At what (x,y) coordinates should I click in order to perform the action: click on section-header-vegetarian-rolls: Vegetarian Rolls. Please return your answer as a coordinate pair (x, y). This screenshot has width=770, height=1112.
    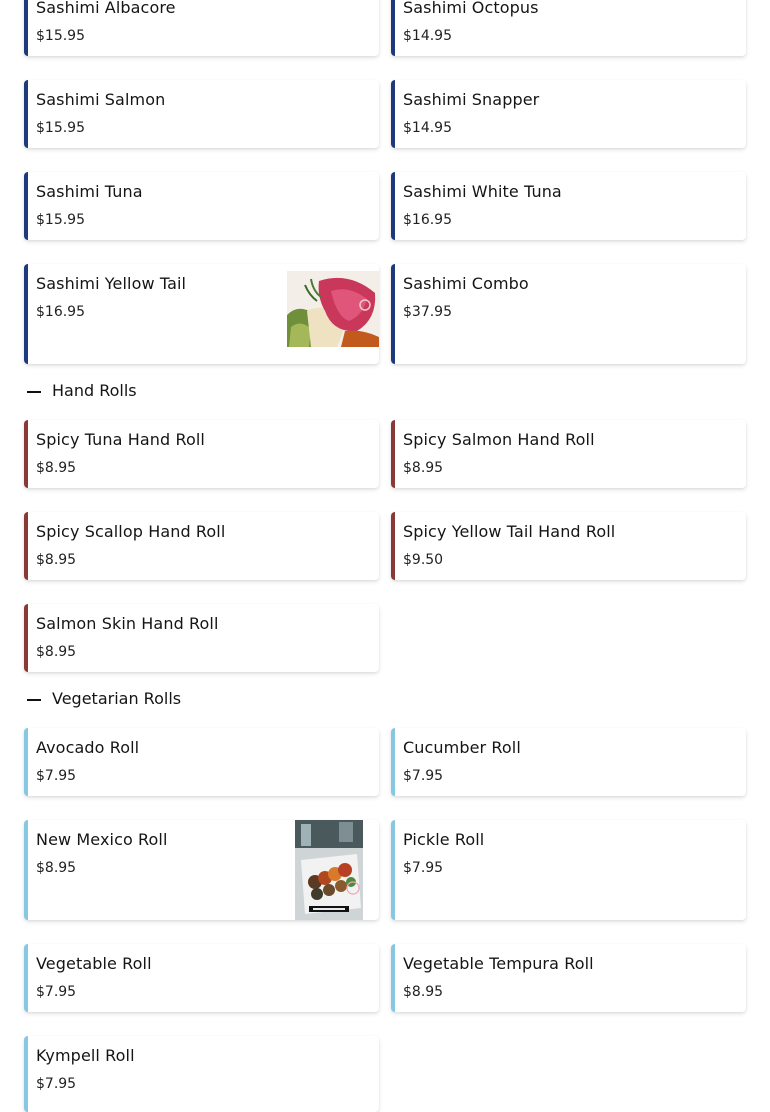
    Looking at the image, I should click on (174, 700).